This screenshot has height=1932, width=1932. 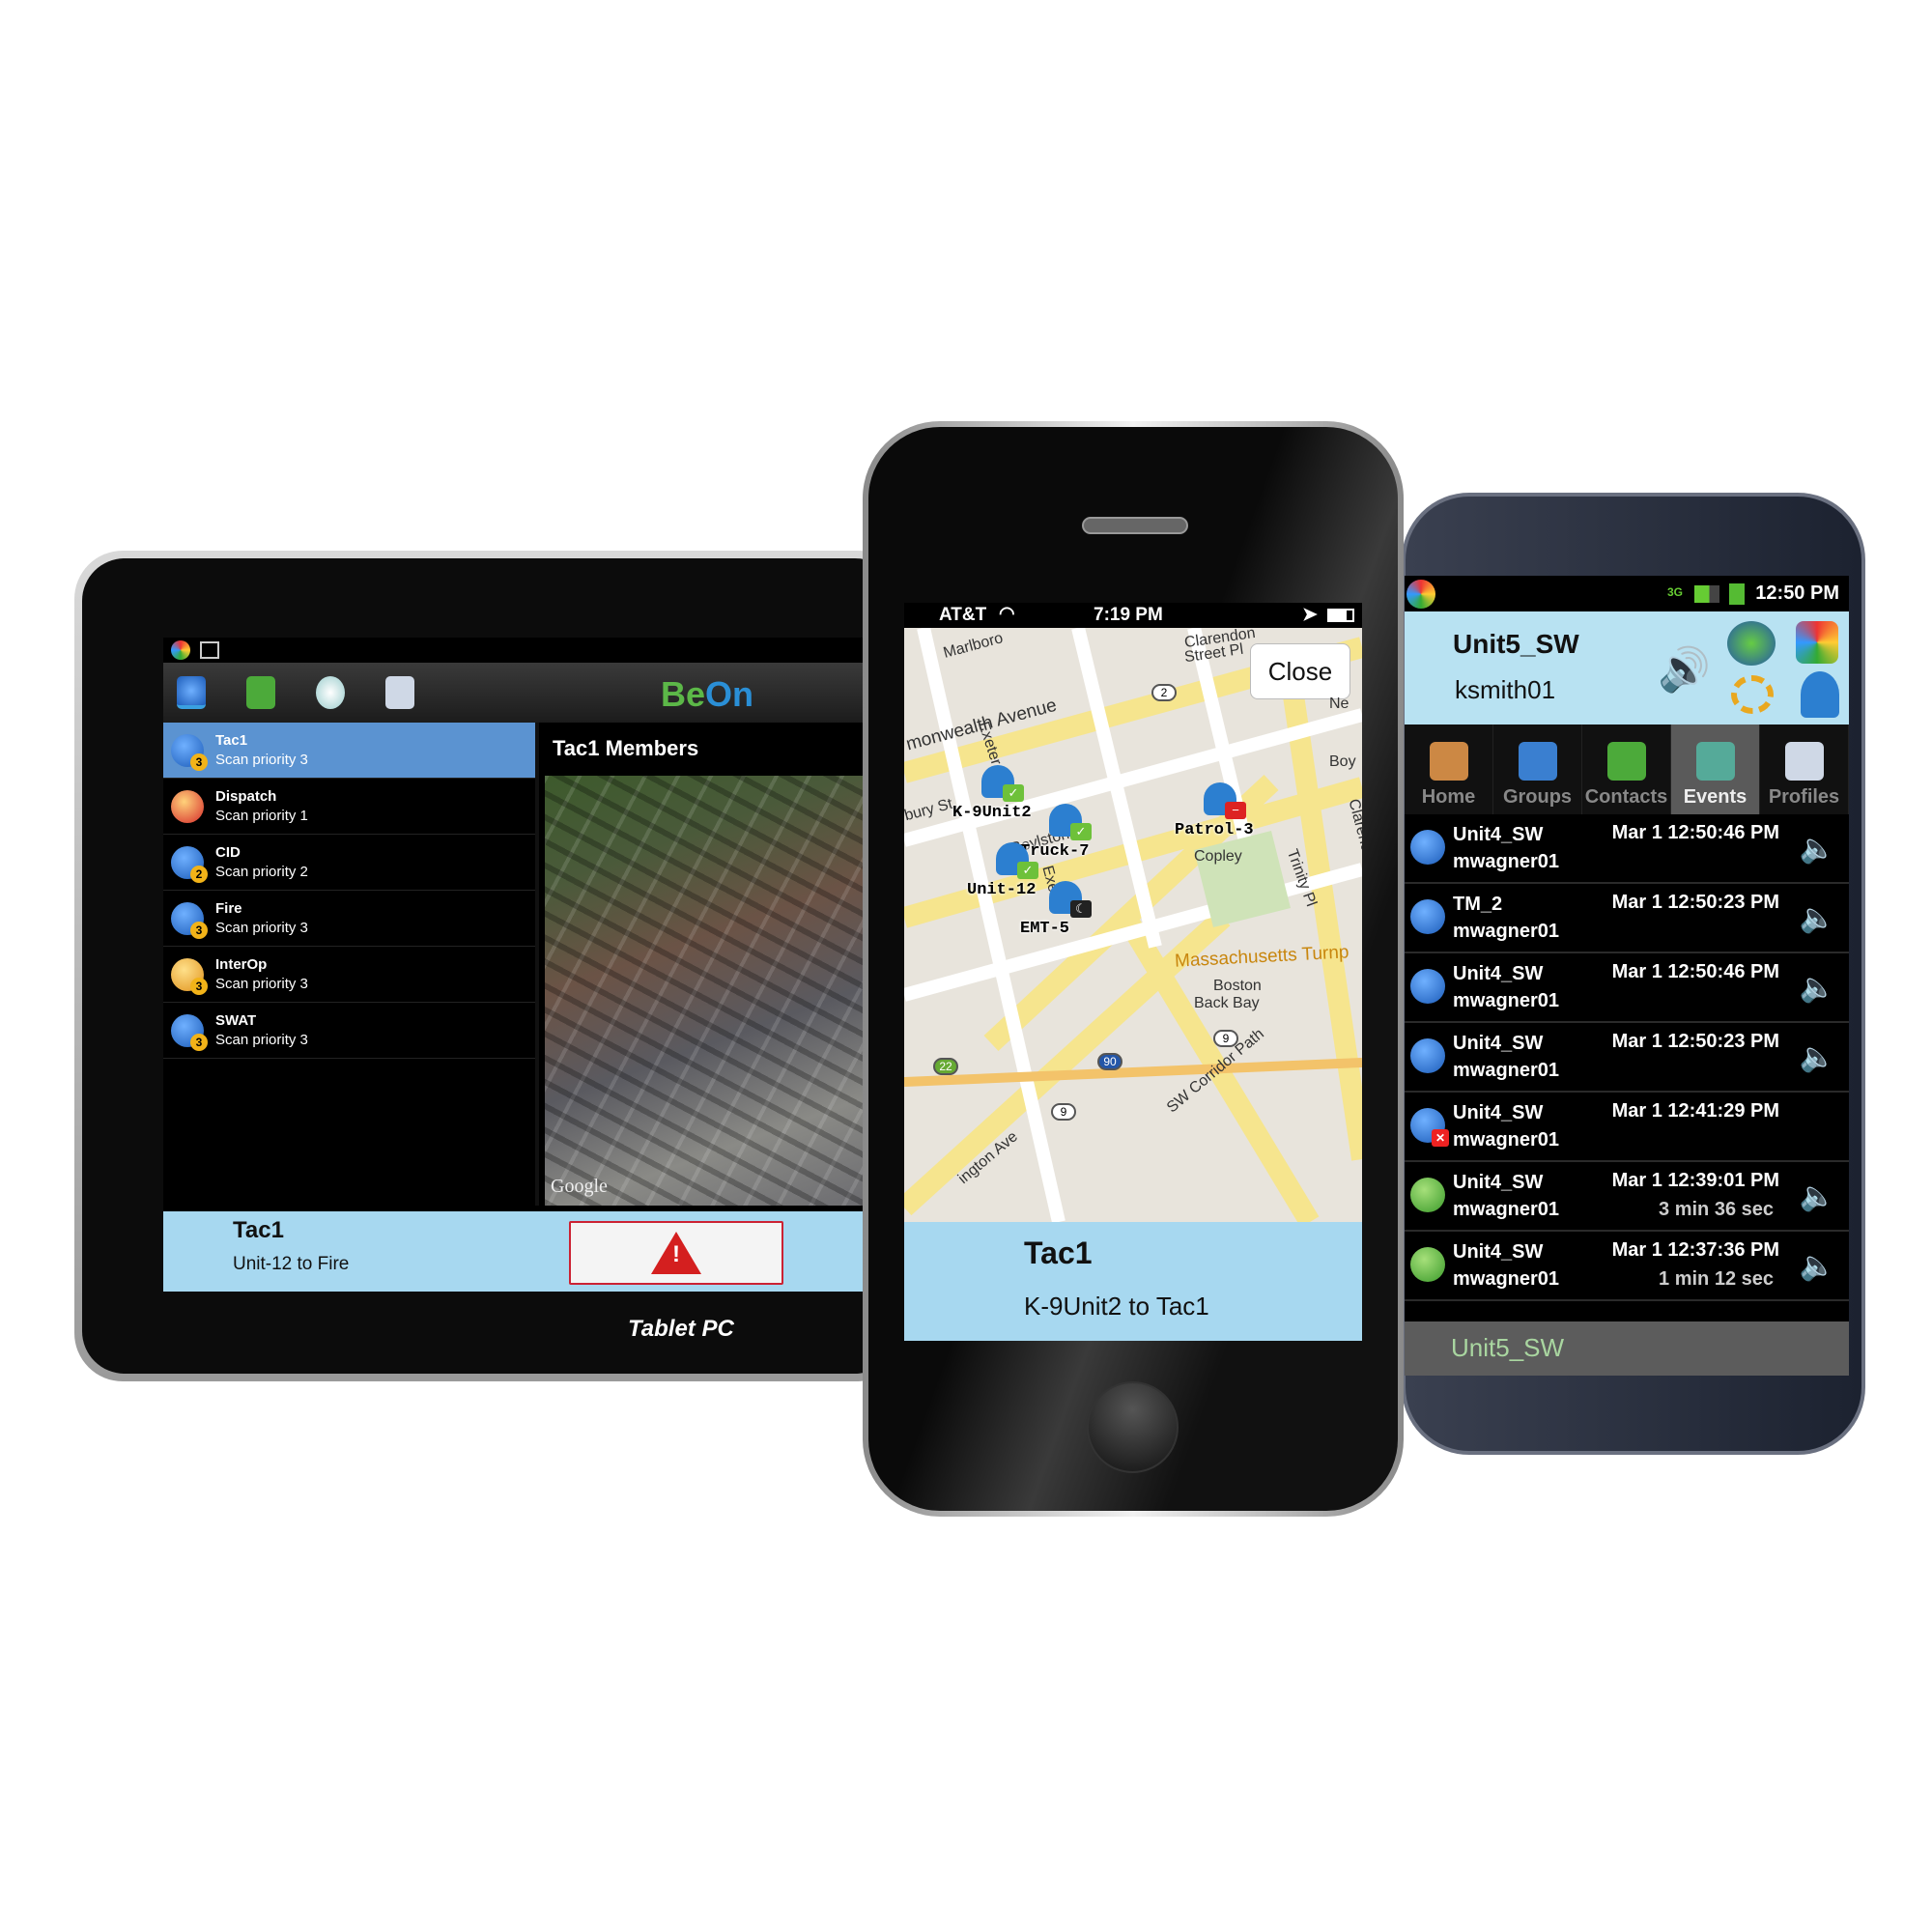 I want to click on tab-home: Home, so click(x=1449, y=769).